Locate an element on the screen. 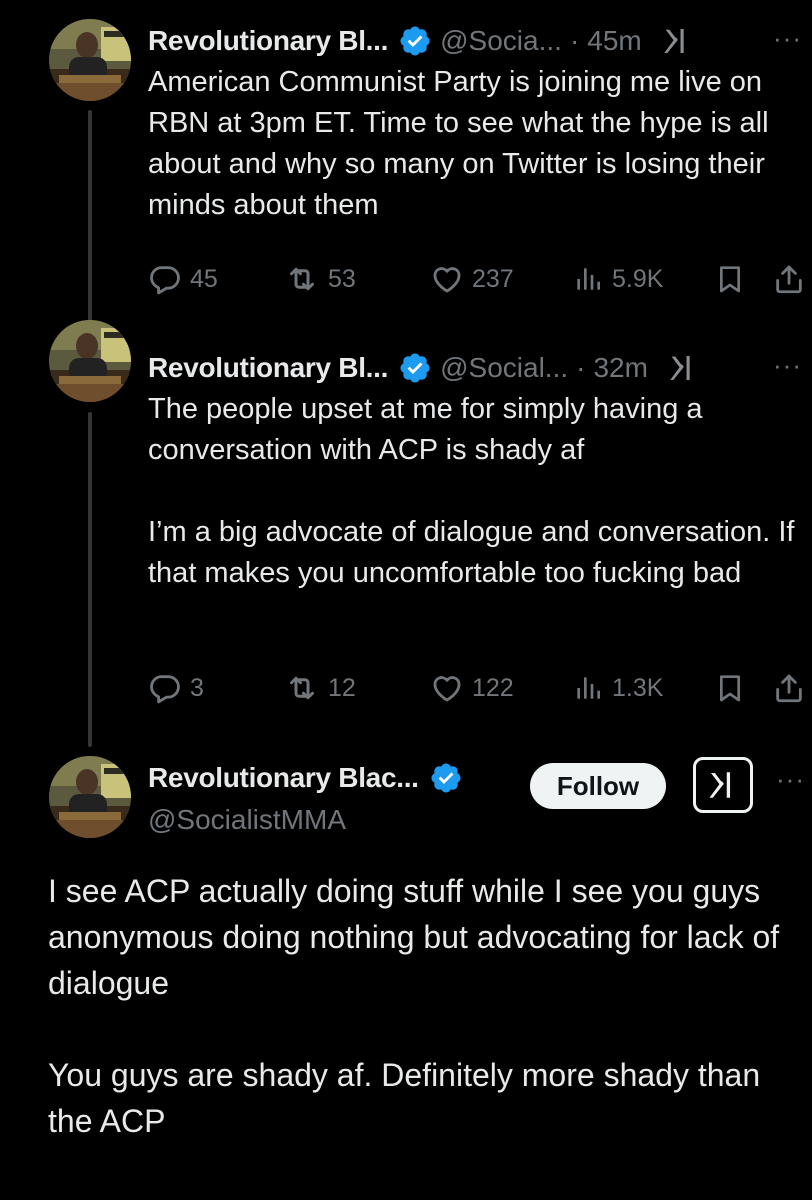  views-button: 5.9K is located at coordinates (617, 279).